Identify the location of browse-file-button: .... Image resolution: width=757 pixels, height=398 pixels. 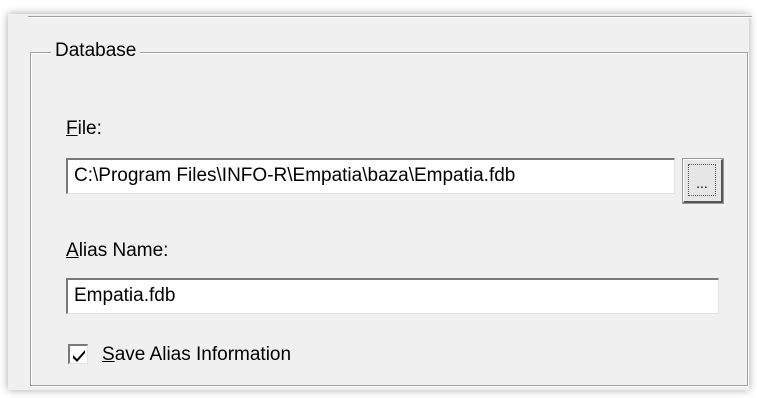
(703, 181).